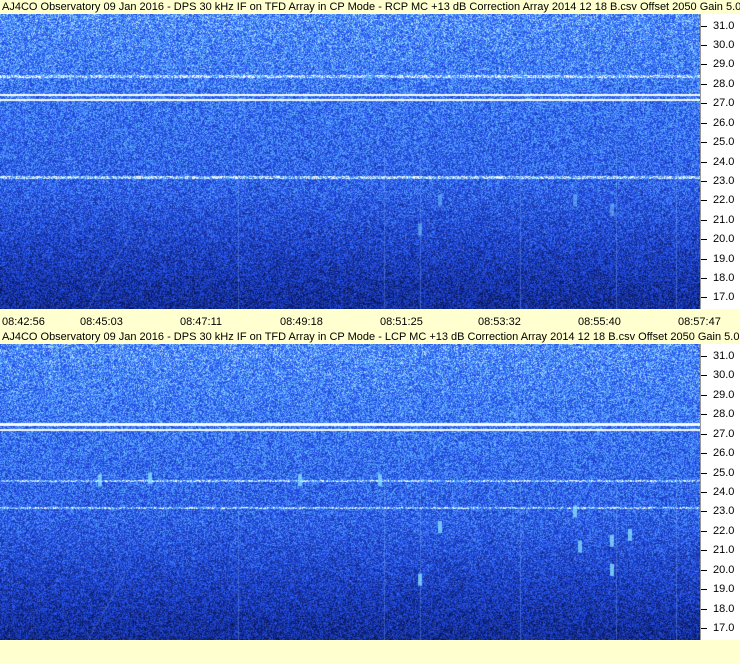 Image resolution: width=740 pixels, height=664 pixels. What do you see at coordinates (23, 322) in the screenshot?
I see `x-tick-label: 08:42:56` at bounding box center [23, 322].